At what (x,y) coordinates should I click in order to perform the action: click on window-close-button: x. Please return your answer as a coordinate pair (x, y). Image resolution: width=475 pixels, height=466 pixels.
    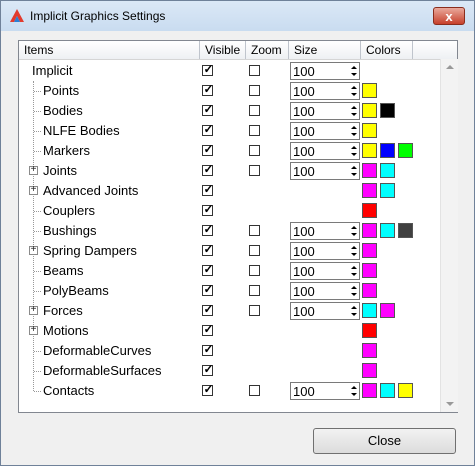
    Looking at the image, I should click on (449, 16).